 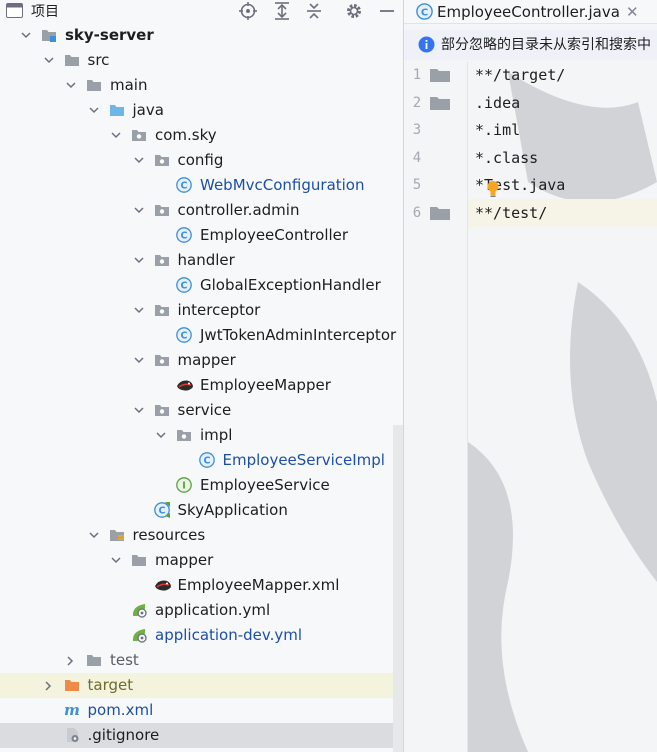 I want to click on tree-row: application.yml, so click(x=202, y=610).